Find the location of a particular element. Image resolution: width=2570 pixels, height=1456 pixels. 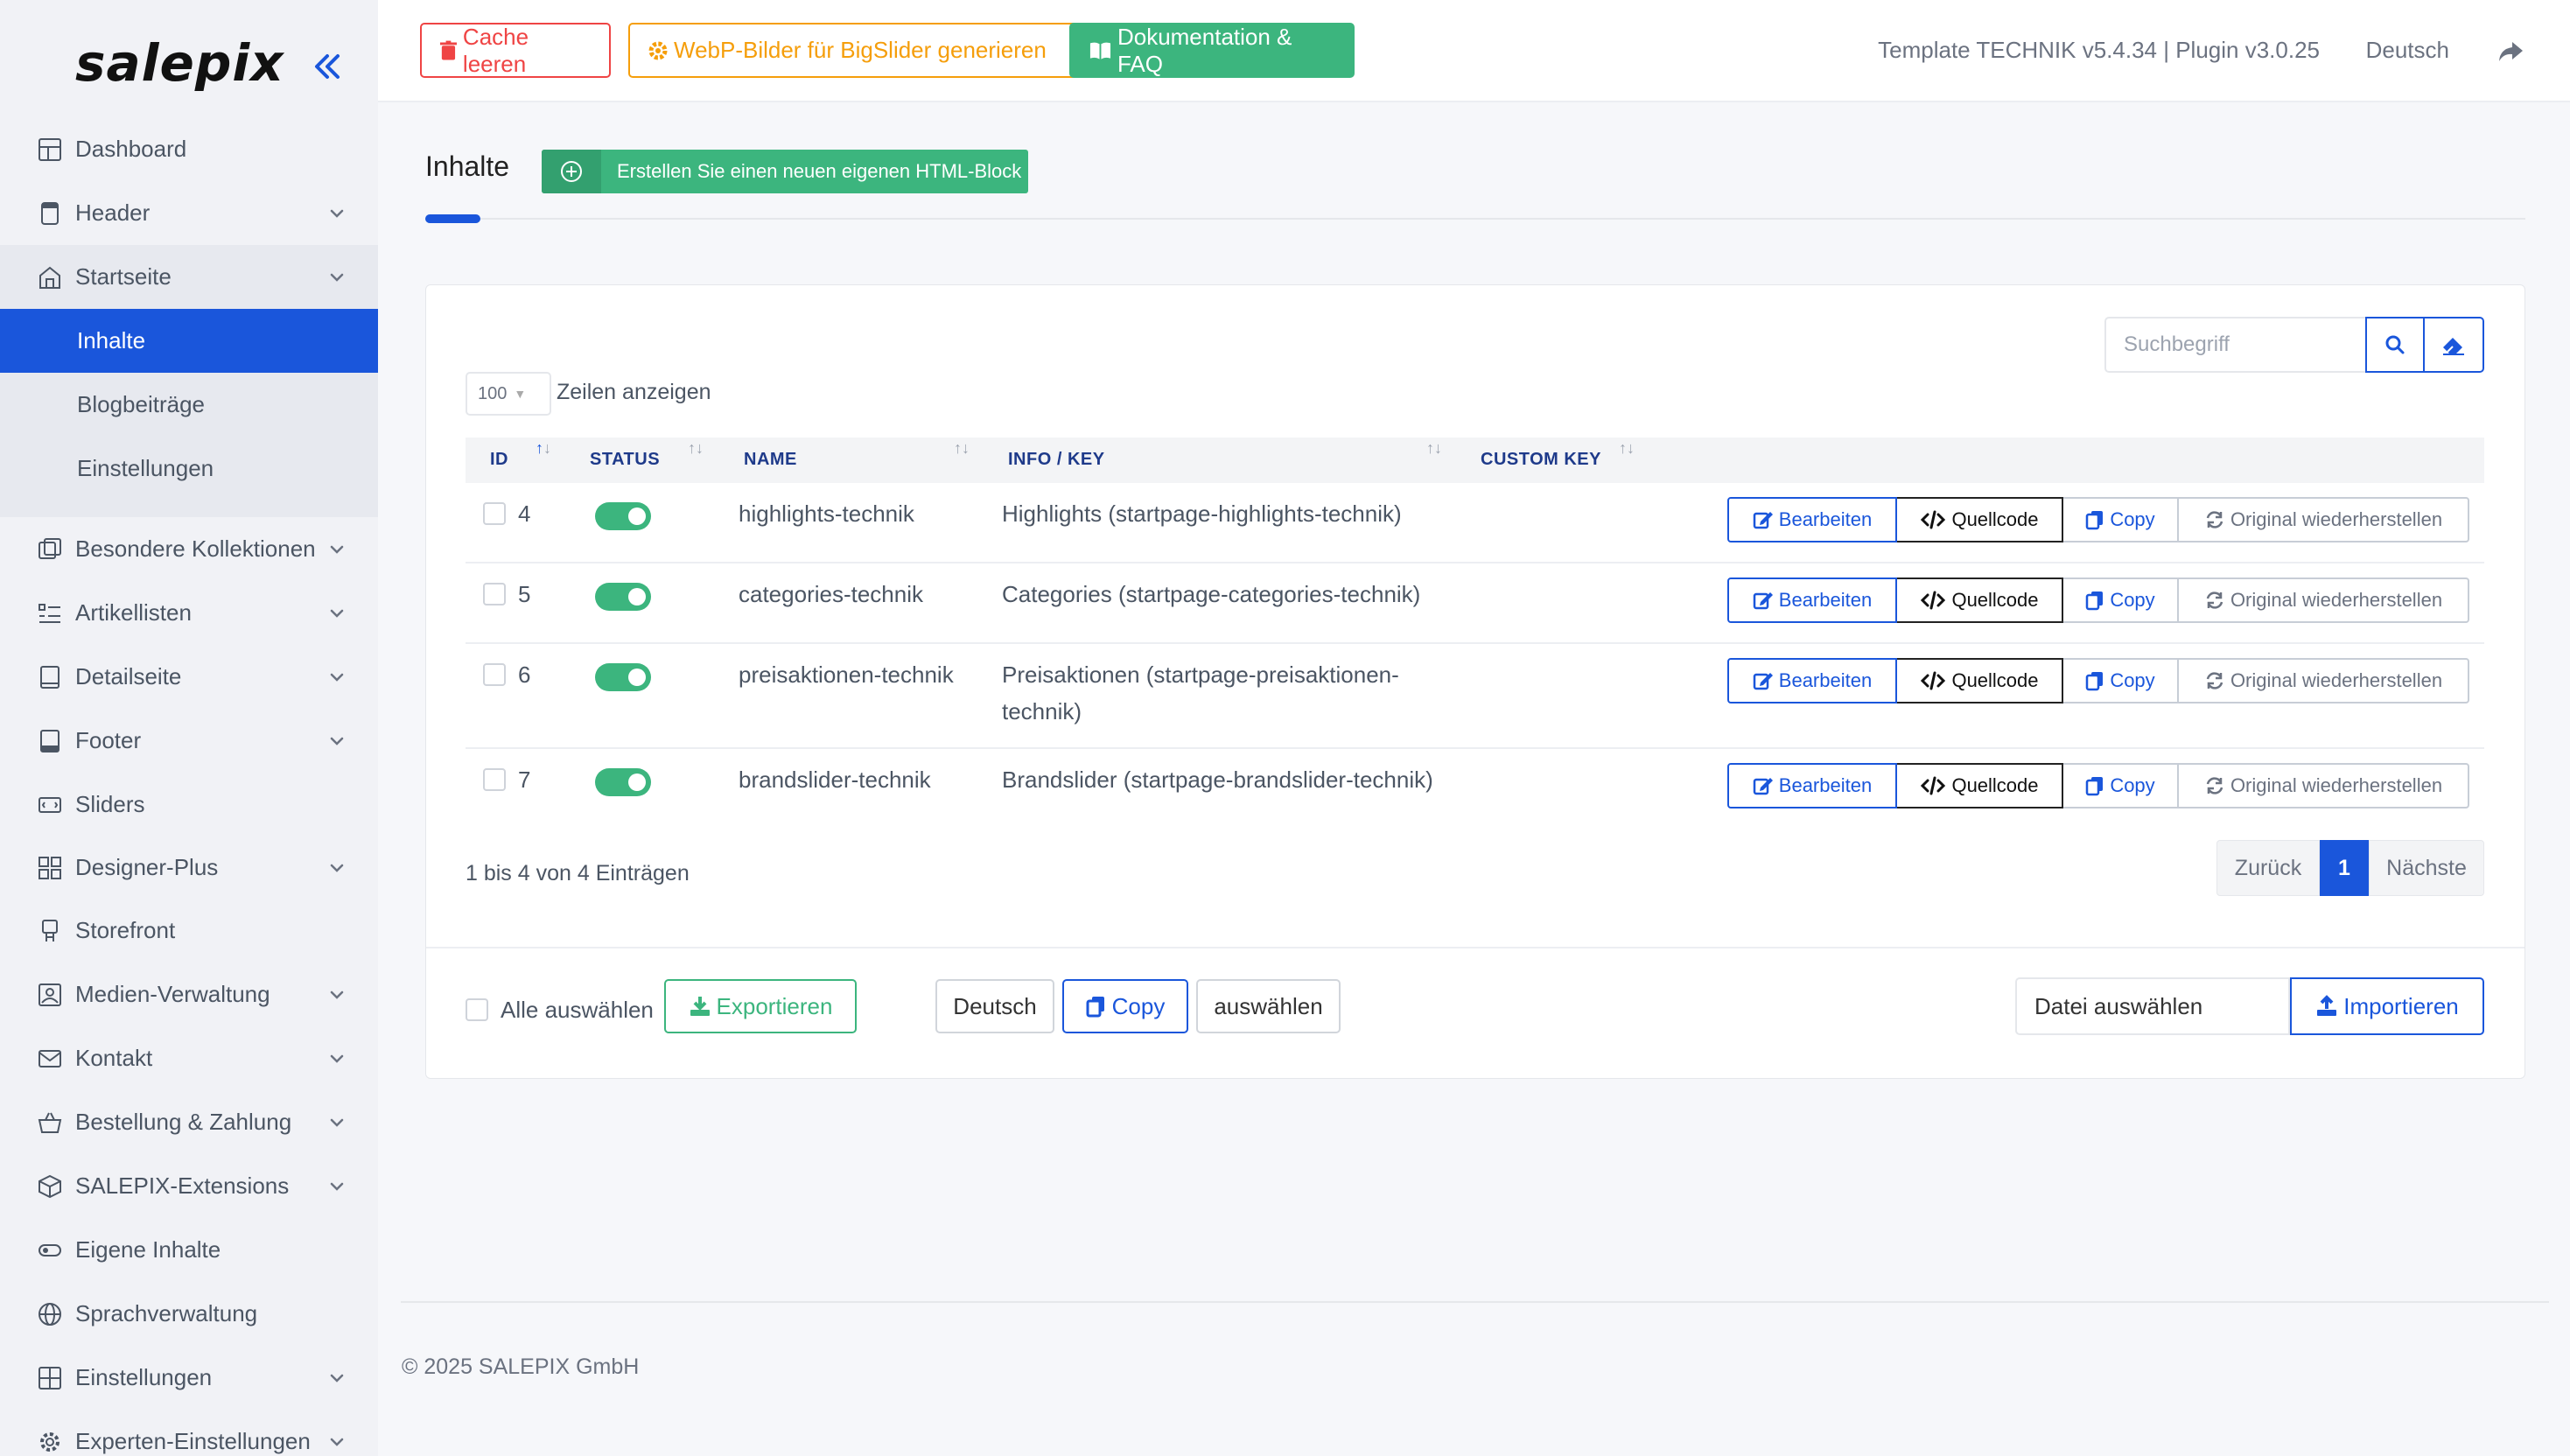

file-chooser-label: Datei auswählen is located at coordinates (2118, 1005).